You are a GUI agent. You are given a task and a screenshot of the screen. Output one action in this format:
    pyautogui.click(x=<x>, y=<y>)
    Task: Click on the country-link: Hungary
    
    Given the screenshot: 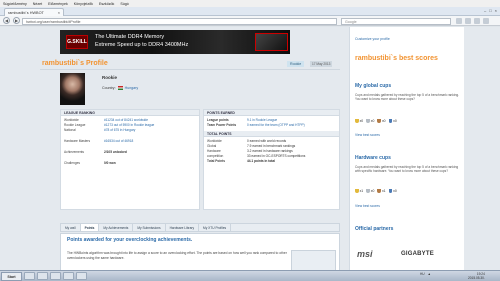 What is the action you would take?
    pyautogui.click(x=132, y=88)
    